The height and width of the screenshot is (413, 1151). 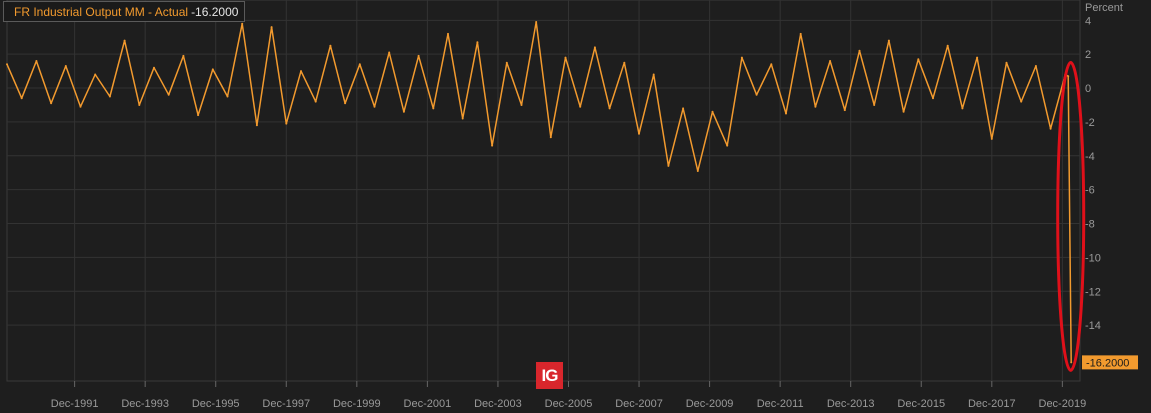 I want to click on x-tick-label: Dec-2001, so click(x=428, y=404).